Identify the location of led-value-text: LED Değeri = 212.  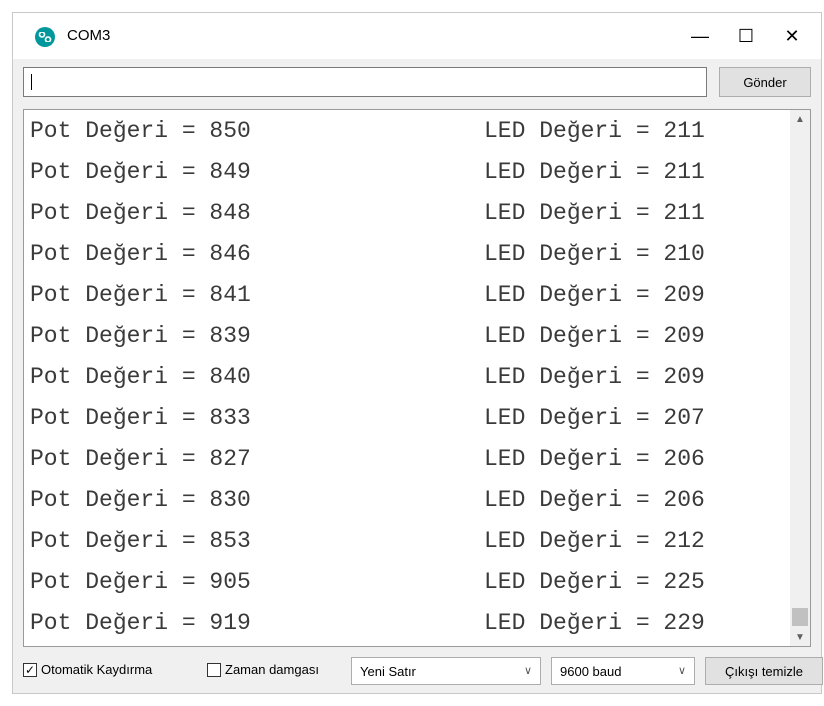
(594, 541).